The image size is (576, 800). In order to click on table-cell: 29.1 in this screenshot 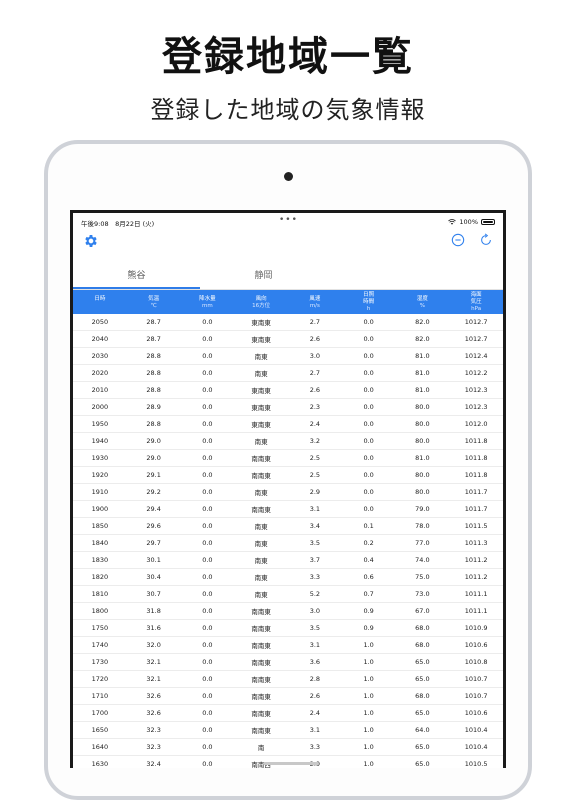, I will do `click(153, 475)`.